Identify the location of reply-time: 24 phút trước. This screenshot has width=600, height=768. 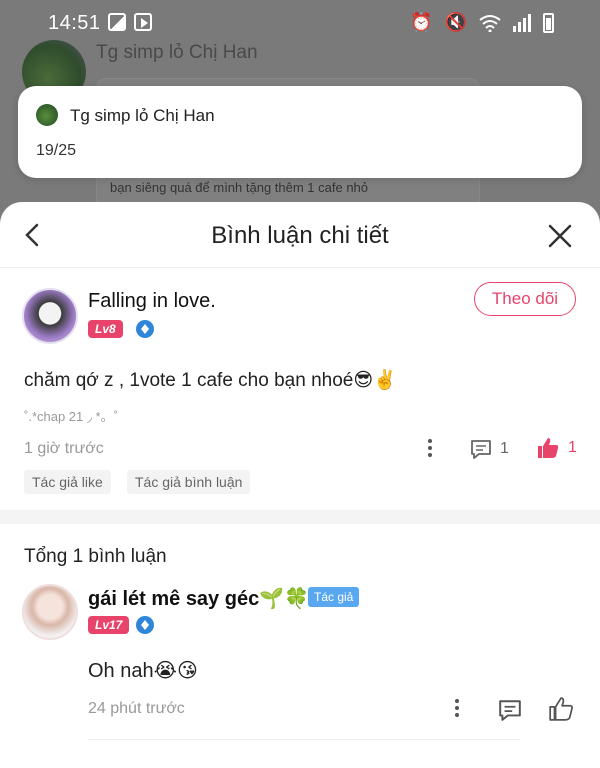
(136, 708).